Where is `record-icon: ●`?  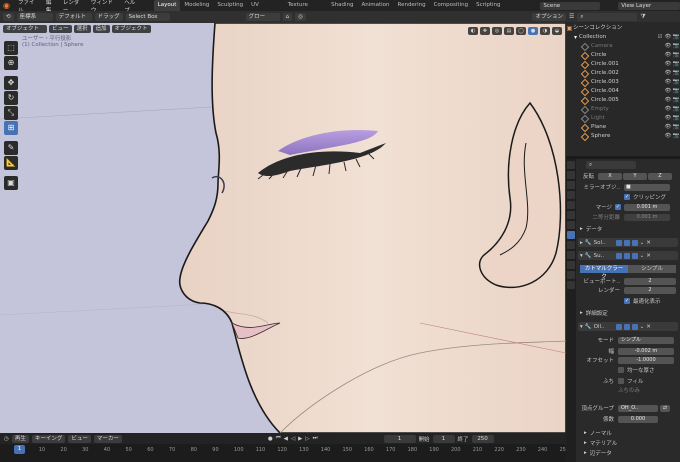 record-icon: ● is located at coordinates (270, 439).